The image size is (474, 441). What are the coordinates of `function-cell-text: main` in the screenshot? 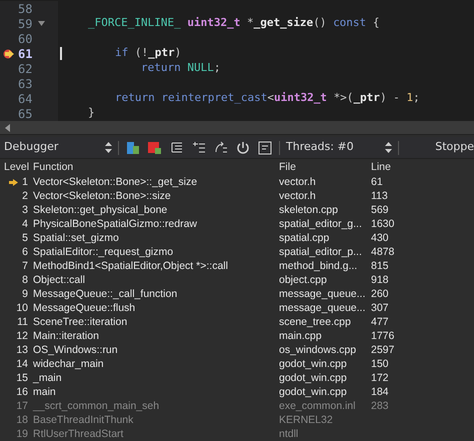 It's located at (44, 392).